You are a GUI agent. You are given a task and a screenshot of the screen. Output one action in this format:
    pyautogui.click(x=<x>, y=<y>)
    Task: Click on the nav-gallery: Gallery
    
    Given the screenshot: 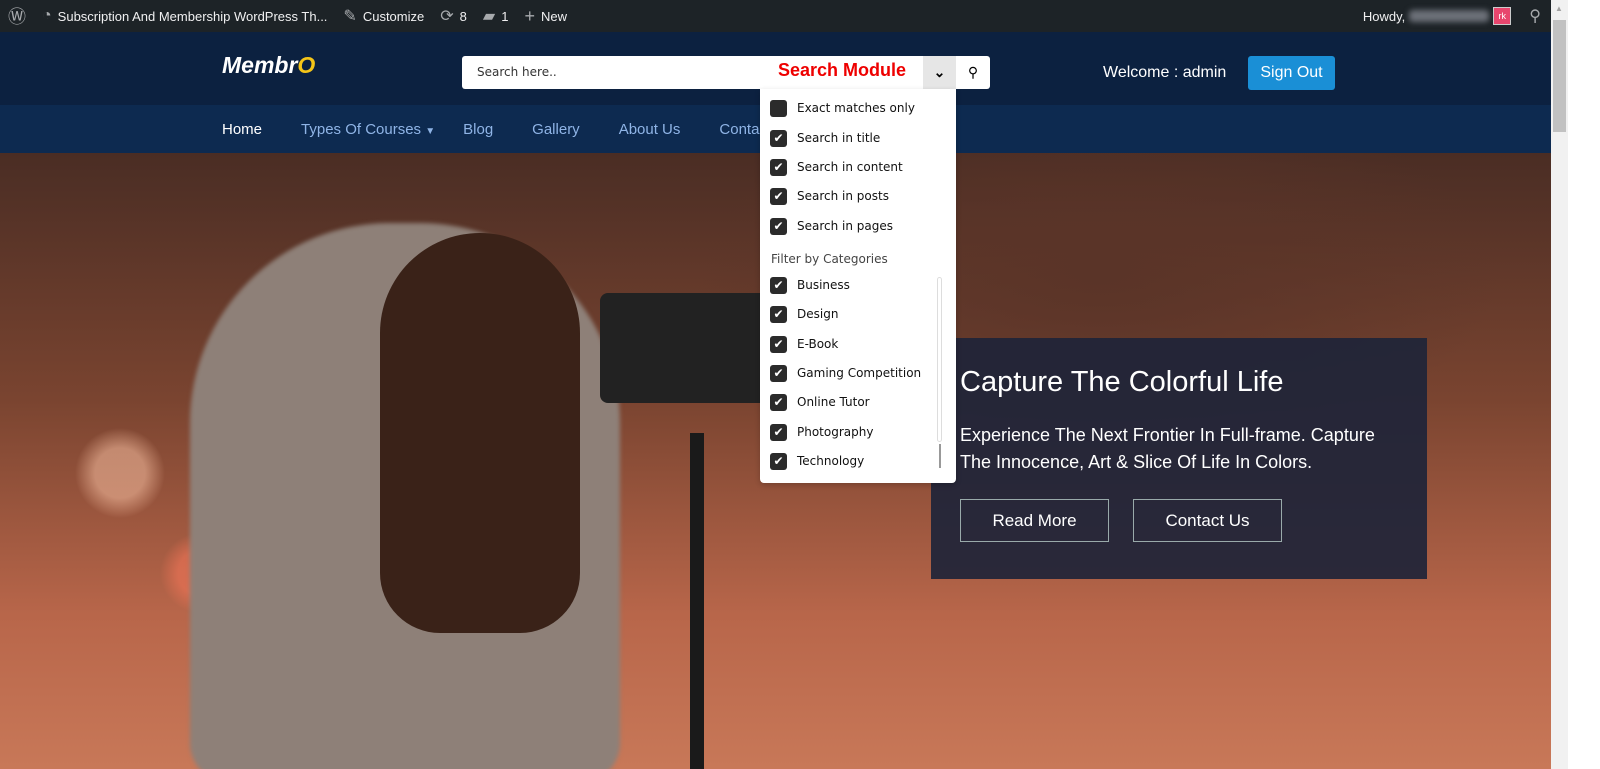 What is the action you would take?
    pyautogui.click(x=556, y=129)
    